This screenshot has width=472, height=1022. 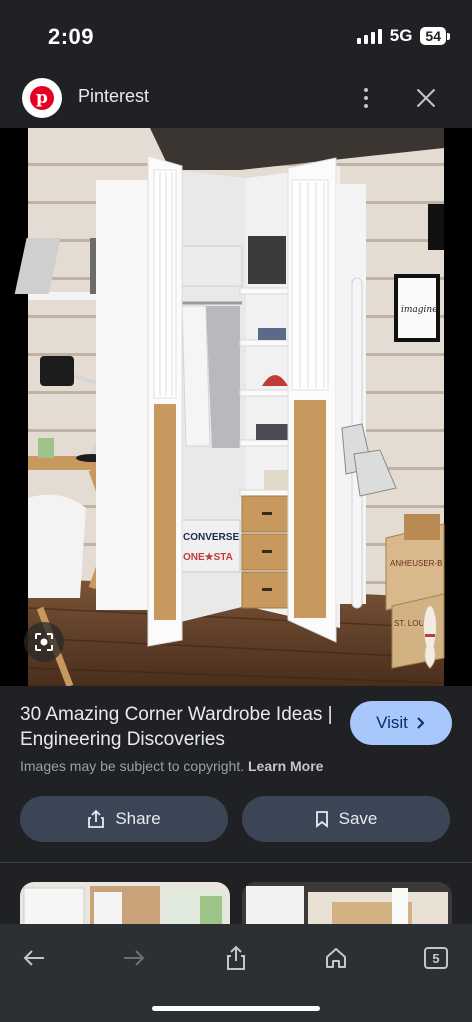 I want to click on learn-more-link: Learn More, so click(x=285, y=766).